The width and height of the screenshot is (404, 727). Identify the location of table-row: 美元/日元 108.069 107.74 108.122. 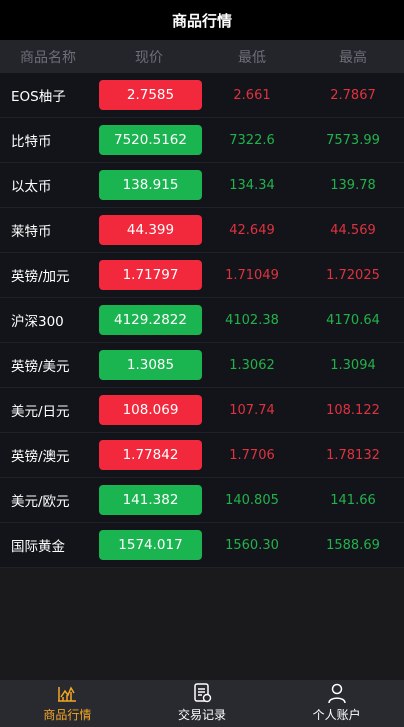
(202, 410).